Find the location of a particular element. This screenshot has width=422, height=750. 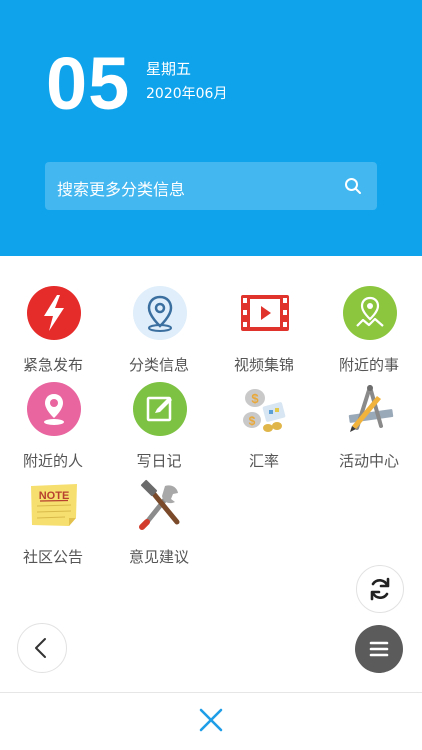

menu-item-diary: 写日记 is located at coordinates (159, 427).